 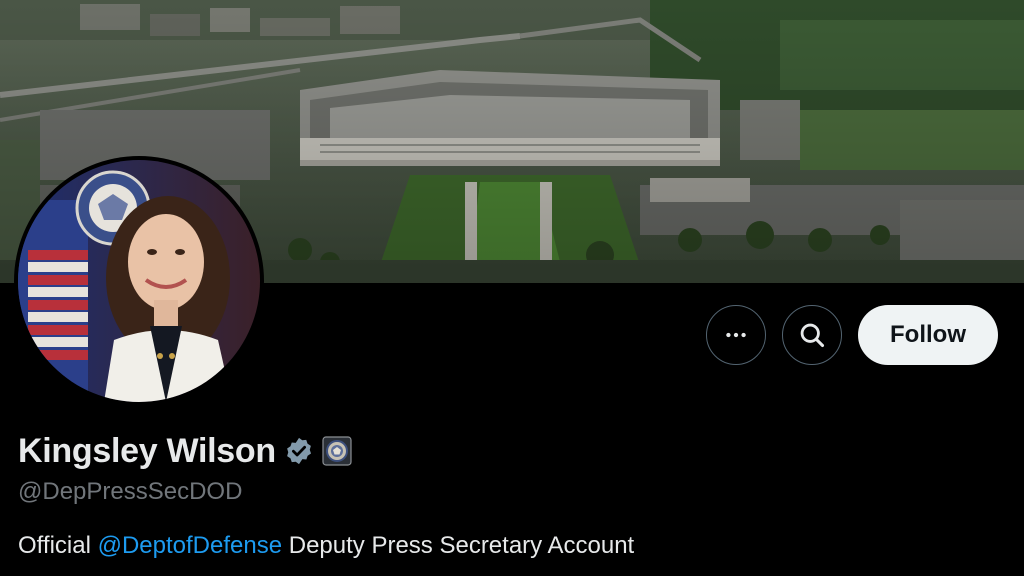 I want to click on search-profile-button, so click(x=812, y=335).